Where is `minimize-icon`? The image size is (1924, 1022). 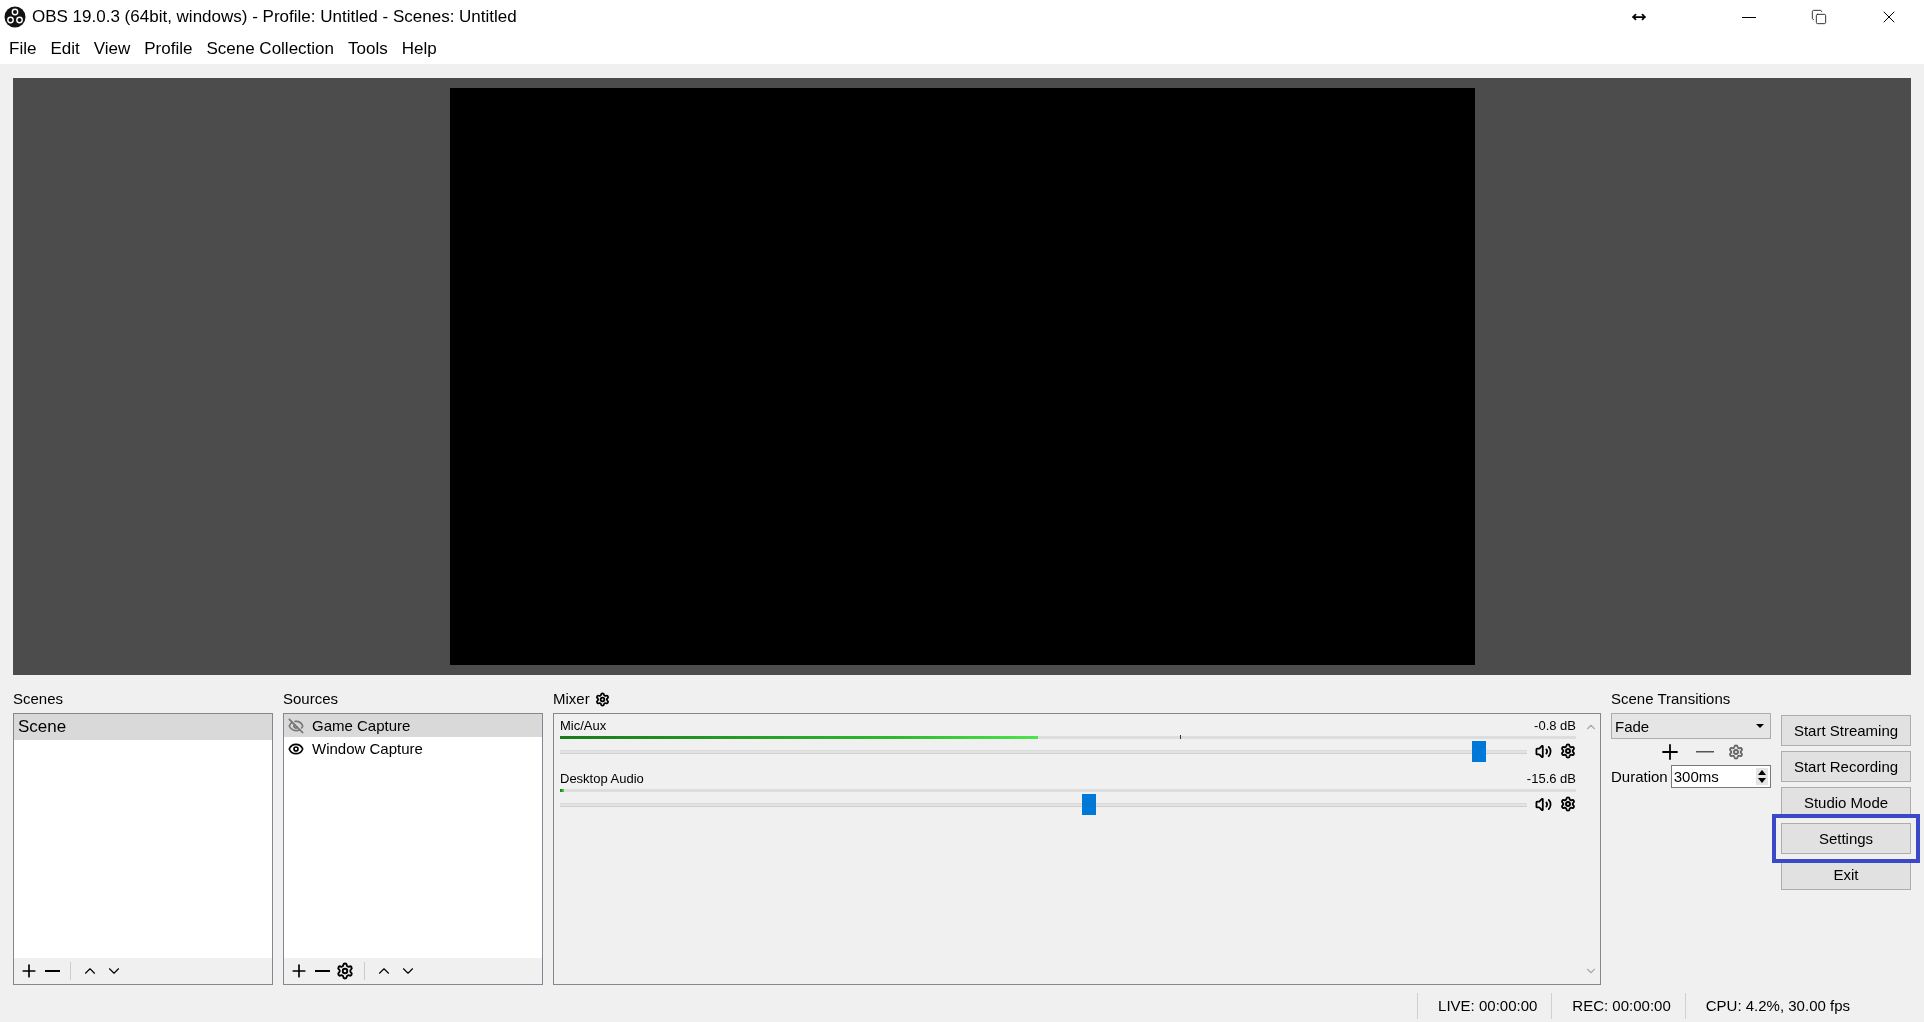
minimize-icon is located at coordinates (1749, 17).